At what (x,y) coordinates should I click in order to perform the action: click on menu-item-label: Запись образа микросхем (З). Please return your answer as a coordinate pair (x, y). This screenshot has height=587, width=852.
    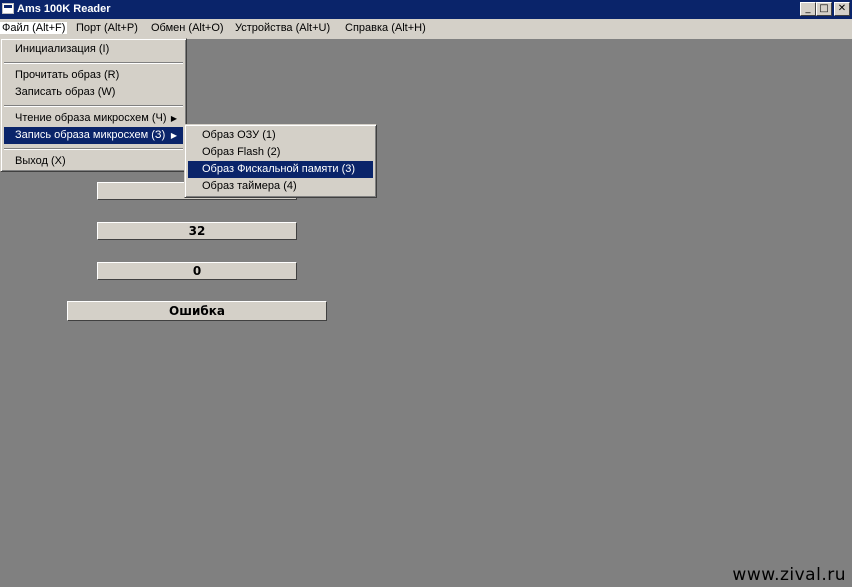
    Looking at the image, I should click on (90, 135).